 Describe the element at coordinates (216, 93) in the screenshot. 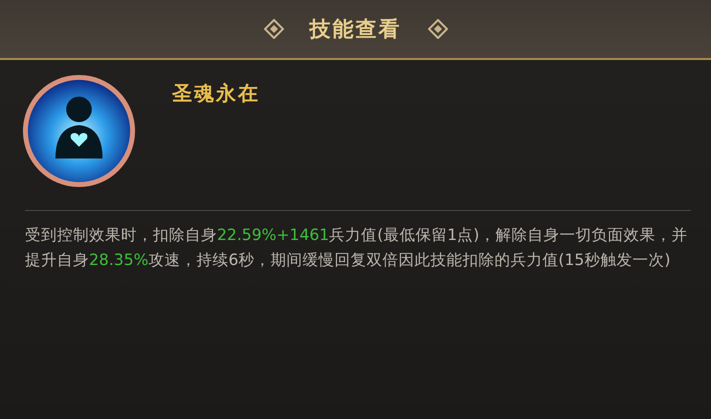

I see `skill-name: 圣魂永在` at that location.